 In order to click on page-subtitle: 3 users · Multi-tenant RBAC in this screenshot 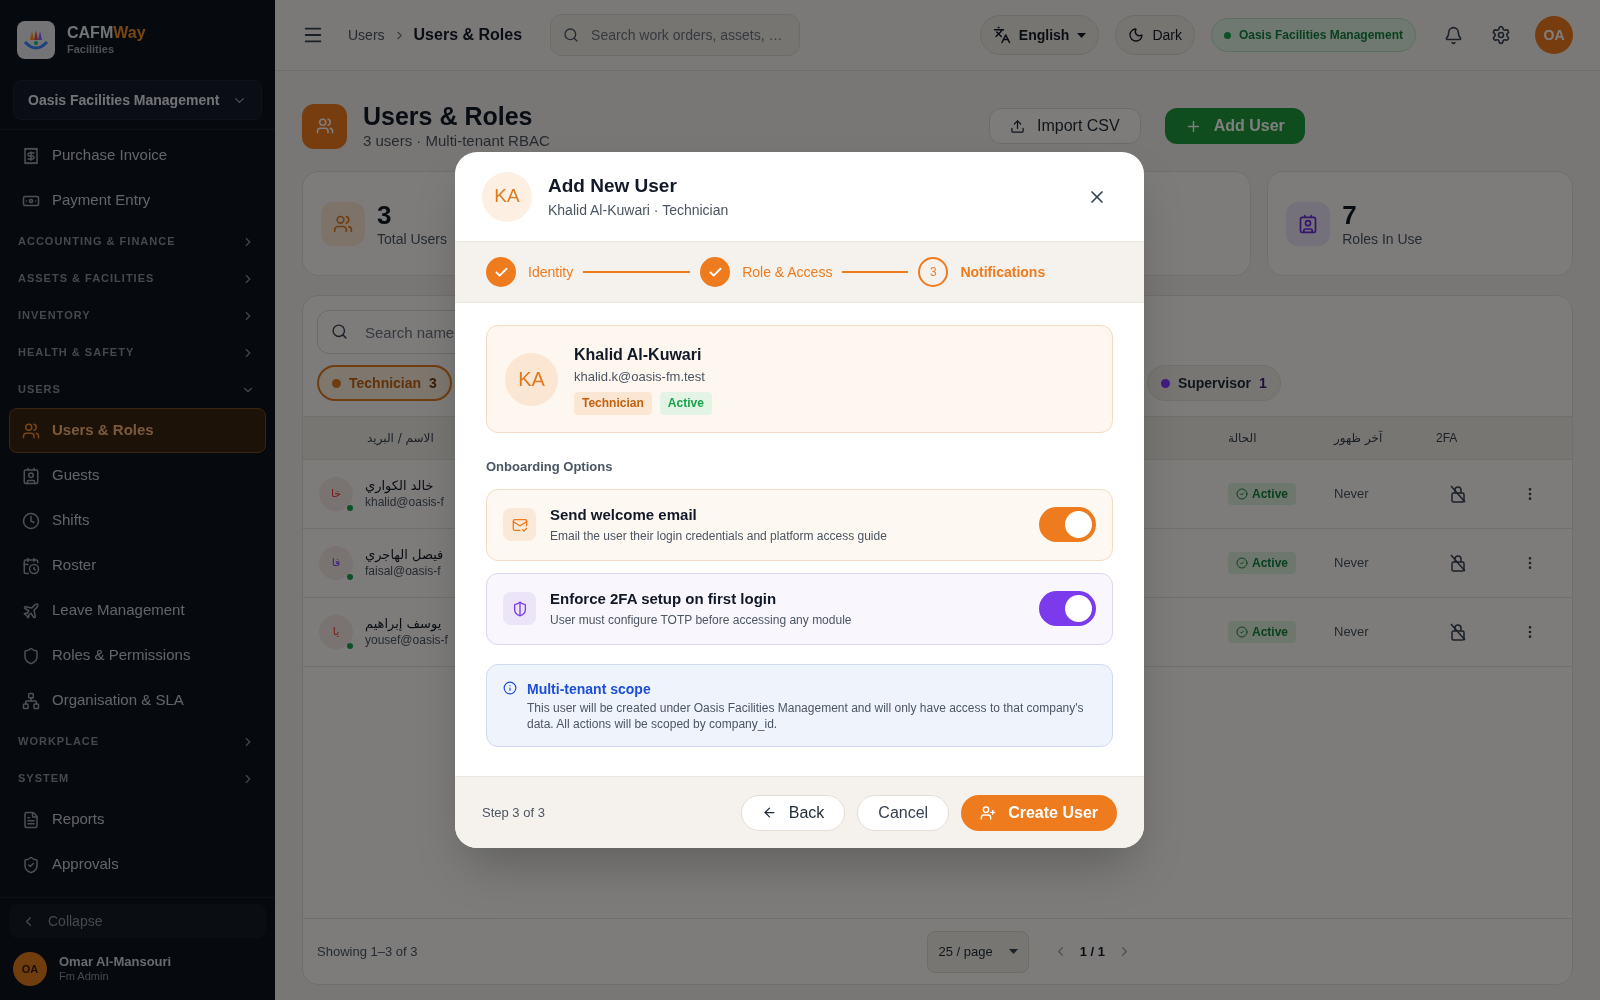, I will do `click(457, 141)`.